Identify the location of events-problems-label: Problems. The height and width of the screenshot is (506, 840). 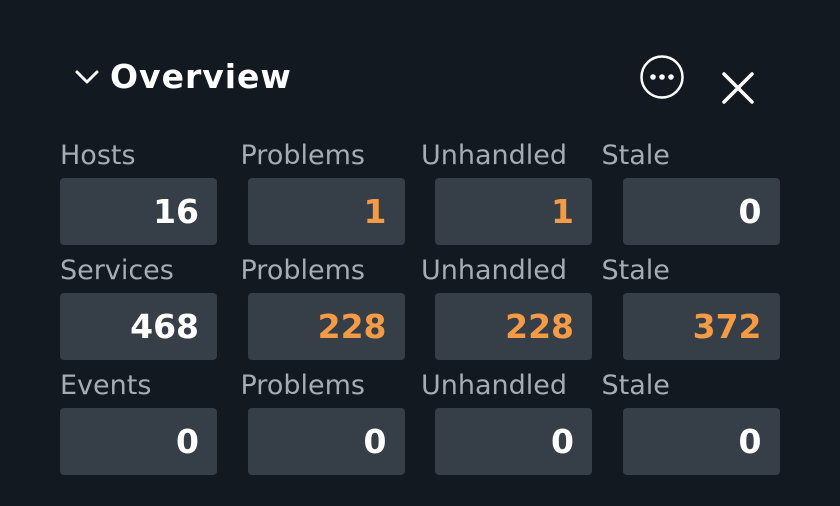
(302, 385).